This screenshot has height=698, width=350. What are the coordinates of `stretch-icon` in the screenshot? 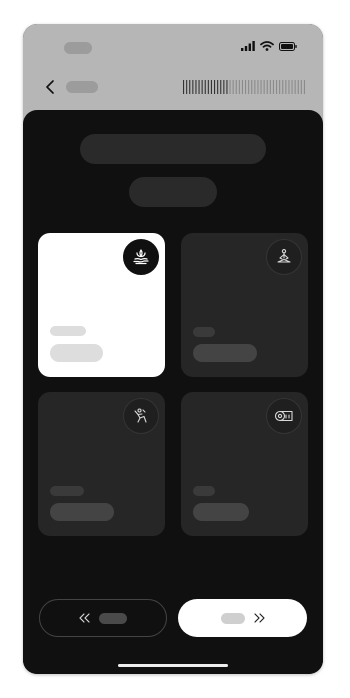 It's located at (140, 415).